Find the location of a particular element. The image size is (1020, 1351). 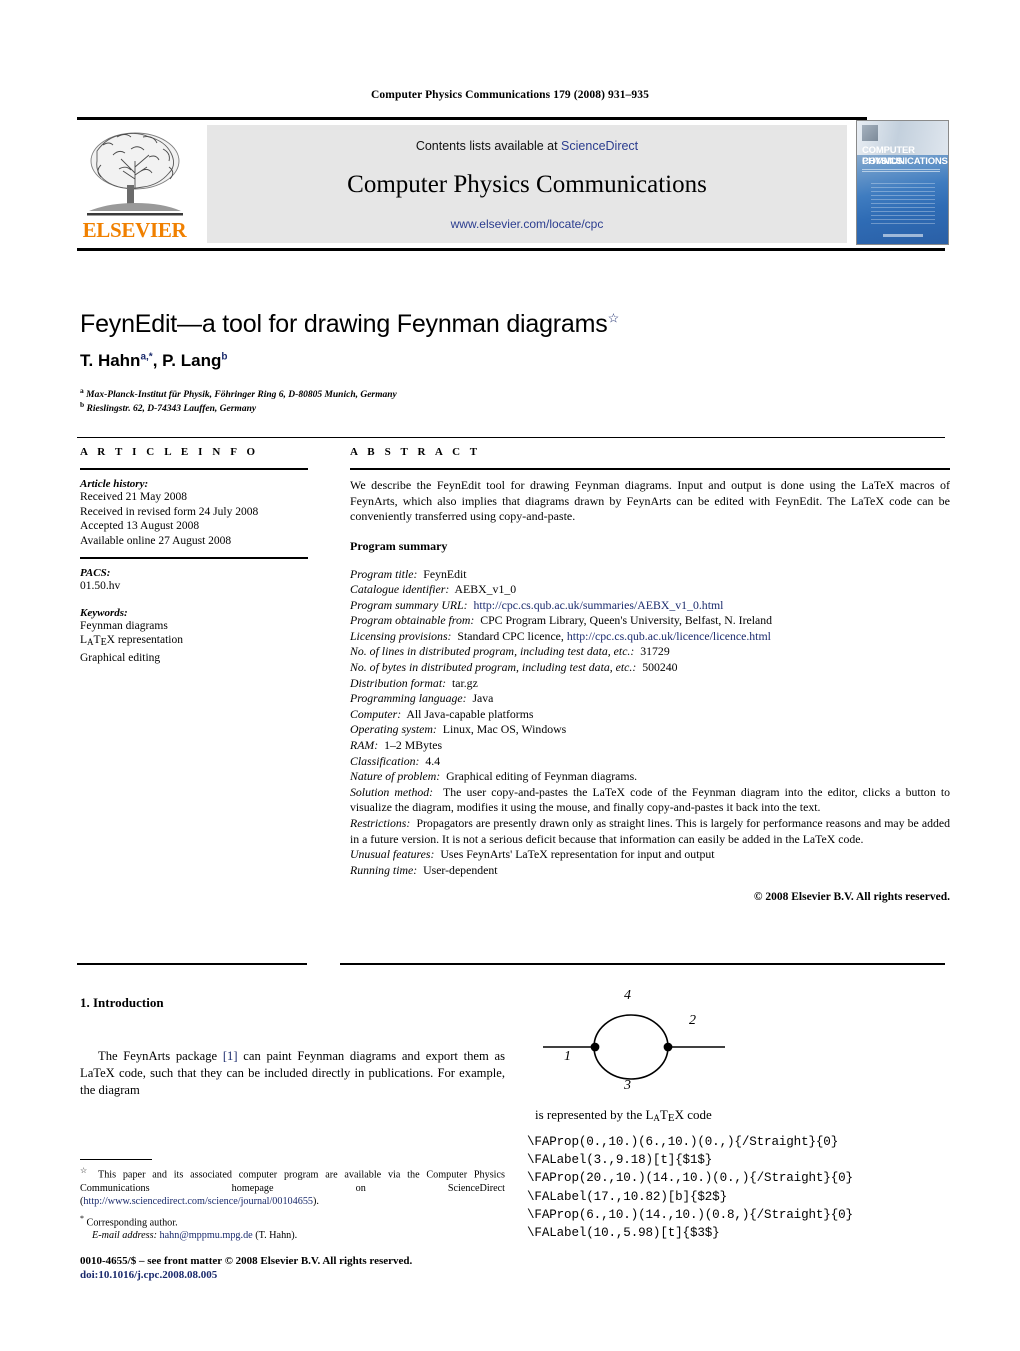

field-key: Program obtainable from: is located at coordinates (412, 620).